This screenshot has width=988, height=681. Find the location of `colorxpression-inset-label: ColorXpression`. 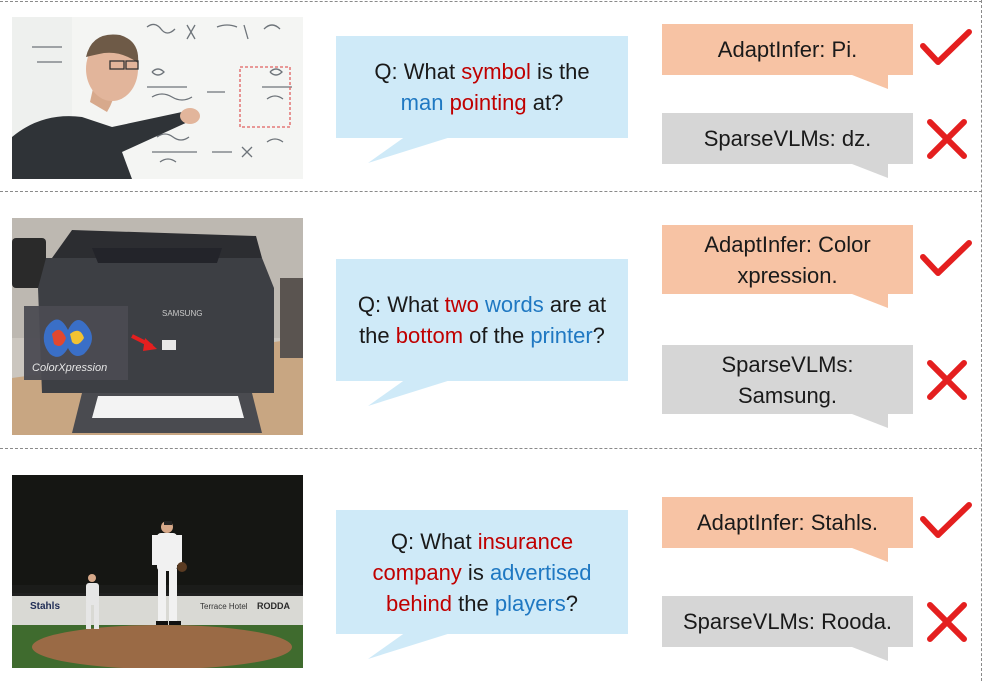

colorxpression-inset-label: ColorXpression is located at coordinates (69, 368).